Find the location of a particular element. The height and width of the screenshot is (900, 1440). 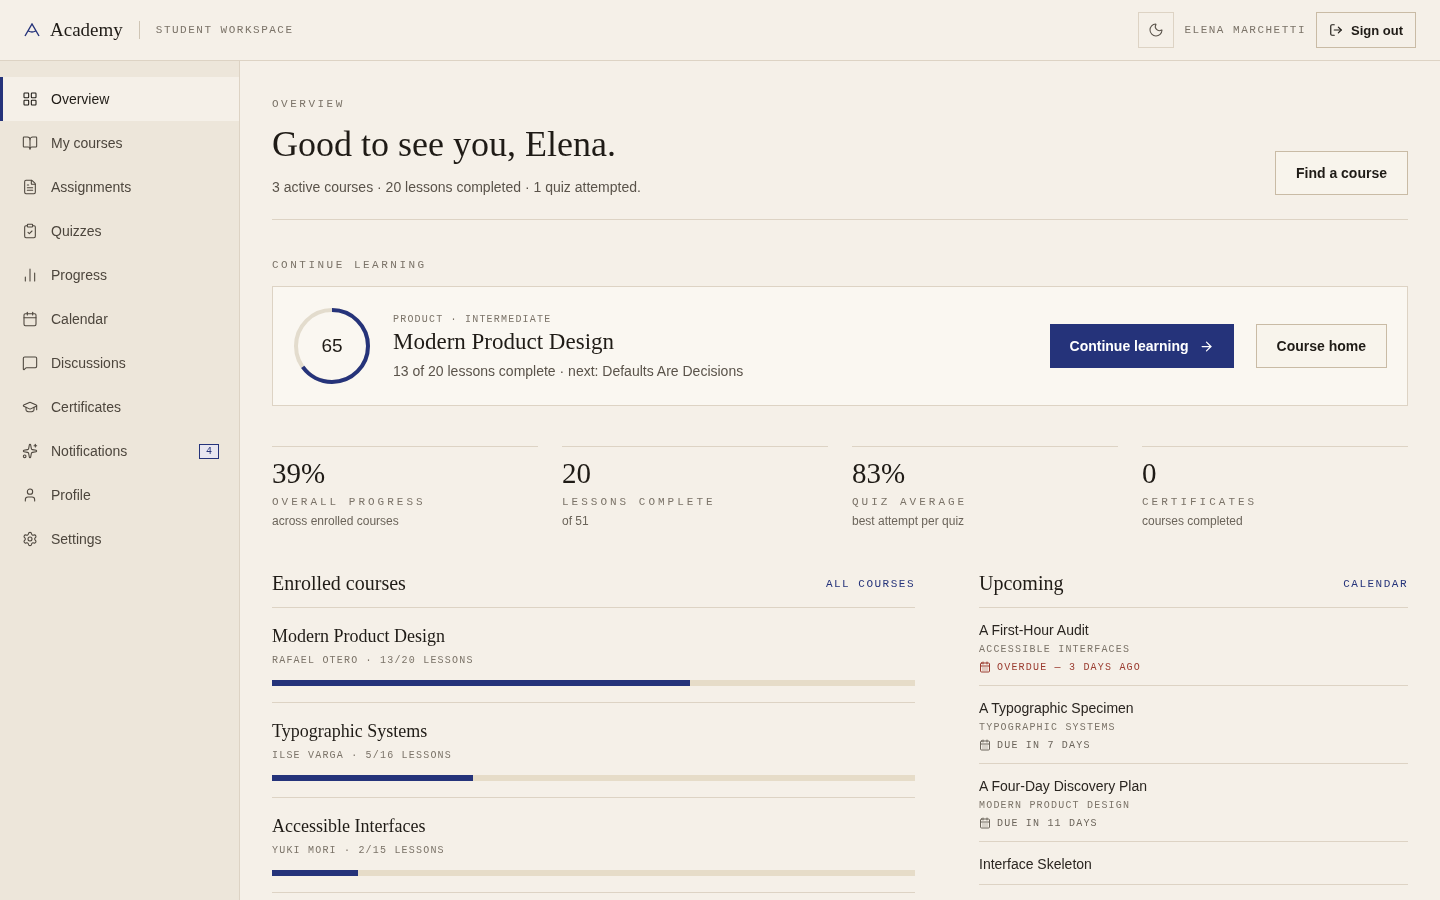

all-courses-link: ALL COURSES is located at coordinates (870, 583).